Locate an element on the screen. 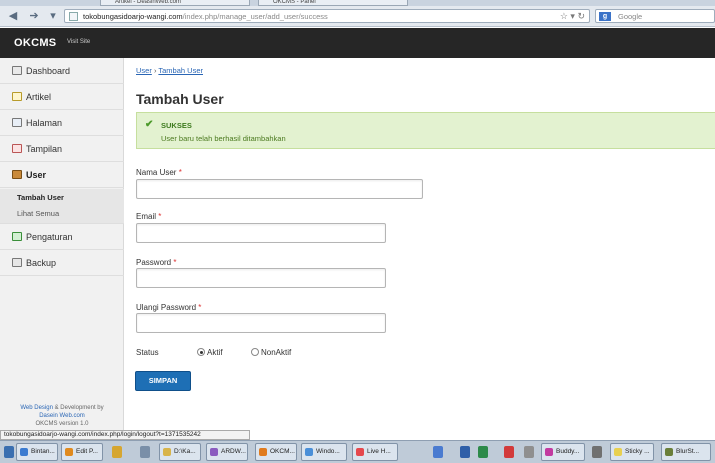 The image size is (715, 463). password-label-text: Password is located at coordinates (154, 262).